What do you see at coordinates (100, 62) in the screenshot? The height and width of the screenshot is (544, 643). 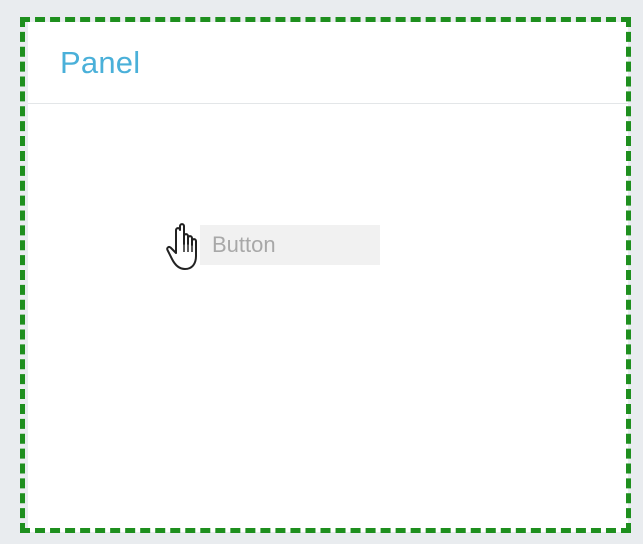 I see `panel-title: Panel` at bounding box center [100, 62].